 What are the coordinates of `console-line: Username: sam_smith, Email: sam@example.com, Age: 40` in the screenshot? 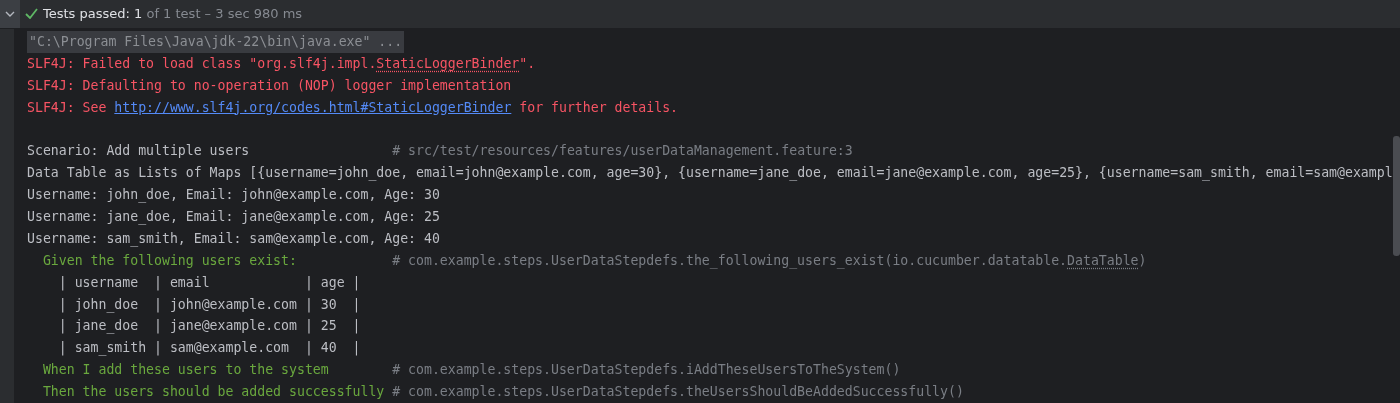 It's located at (233, 239).